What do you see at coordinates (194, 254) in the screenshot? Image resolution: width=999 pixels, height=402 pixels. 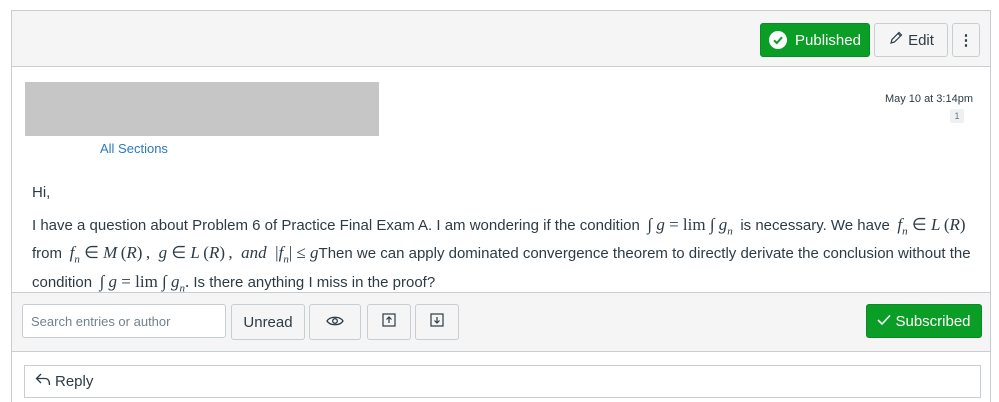 I see `math-hypotheses: fn ∈ M (R) , g ∈ L (R) , and |fn| ≤ g` at bounding box center [194, 254].